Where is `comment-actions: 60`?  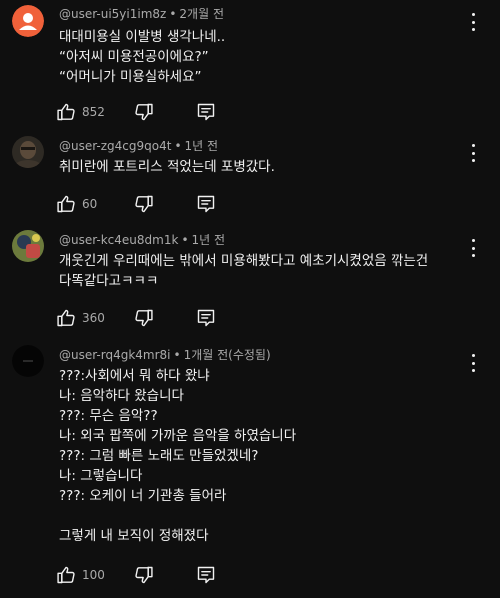 comment-actions: 60 is located at coordinates (136, 204).